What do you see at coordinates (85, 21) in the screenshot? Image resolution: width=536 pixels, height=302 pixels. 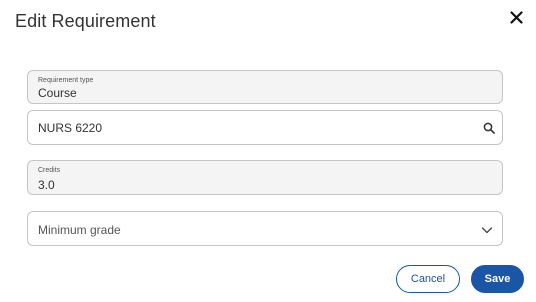 I see `dialog-title: Edit Requirement` at bounding box center [85, 21].